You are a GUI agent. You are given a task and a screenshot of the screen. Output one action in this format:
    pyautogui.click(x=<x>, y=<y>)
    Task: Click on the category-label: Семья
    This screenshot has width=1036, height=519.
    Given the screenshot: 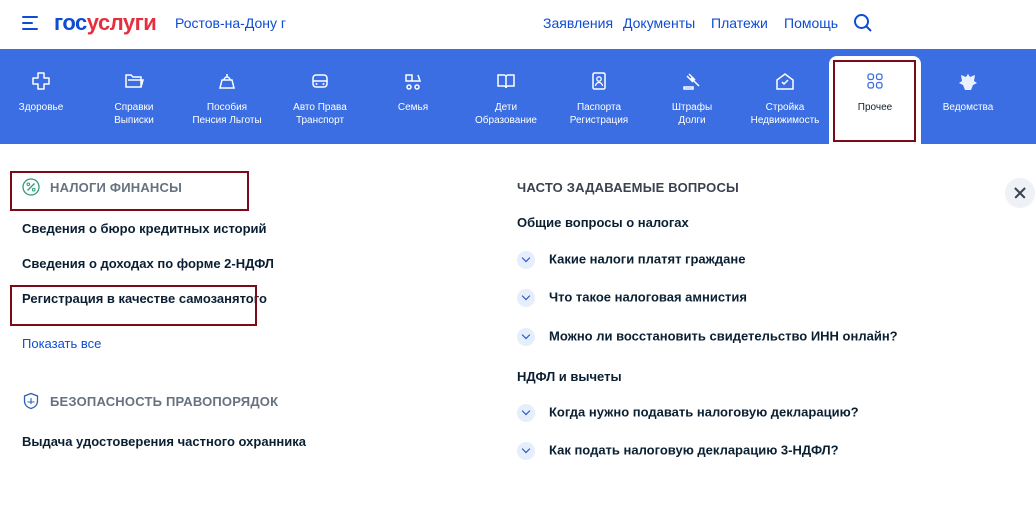 What is the action you would take?
    pyautogui.click(x=413, y=107)
    